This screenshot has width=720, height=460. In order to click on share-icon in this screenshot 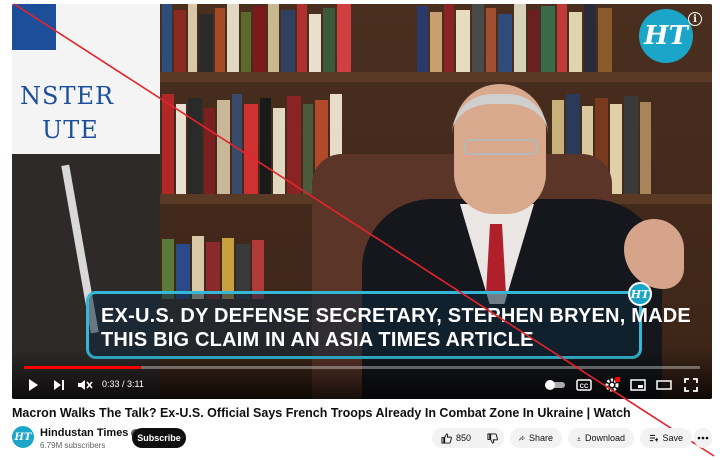, I will do `click(522, 438)`.